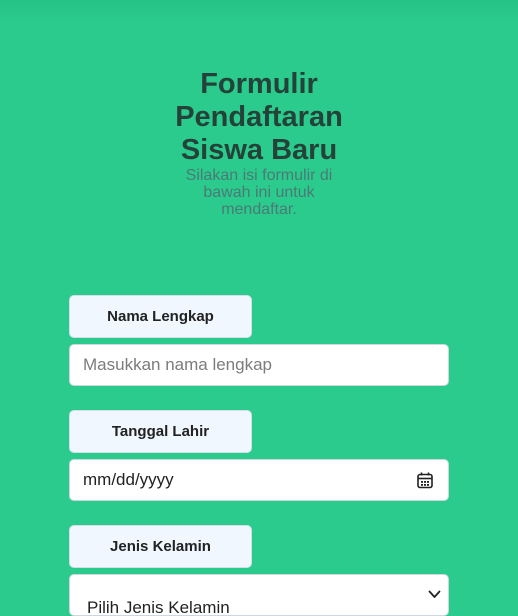 Image resolution: width=518 pixels, height=616 pixels. Describe the element at coordinates (160, 316) in the screenshot. I see `name-label: Nama Lengkap` at that location.